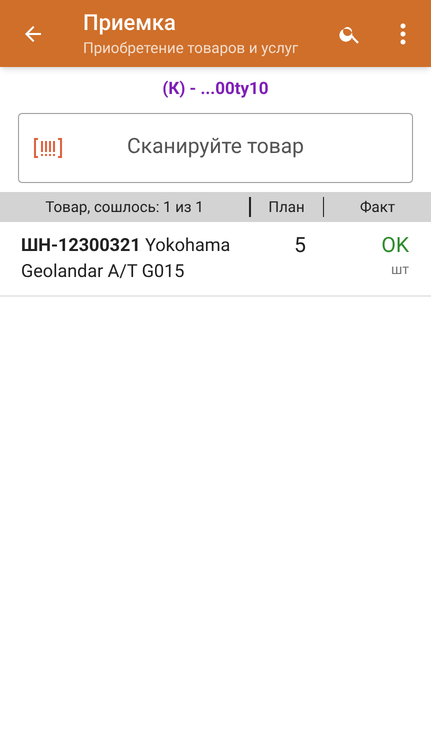  I want to click on unit-label: шт, so click(399, 270).